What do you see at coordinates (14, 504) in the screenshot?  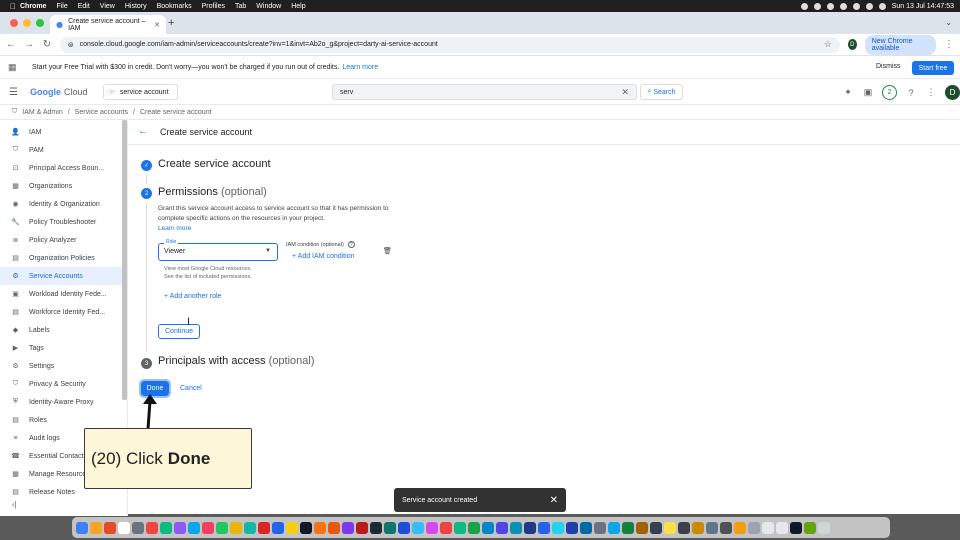 I see `collapse-sidebar-icon: ‹|` at bounding box center [14, 504].